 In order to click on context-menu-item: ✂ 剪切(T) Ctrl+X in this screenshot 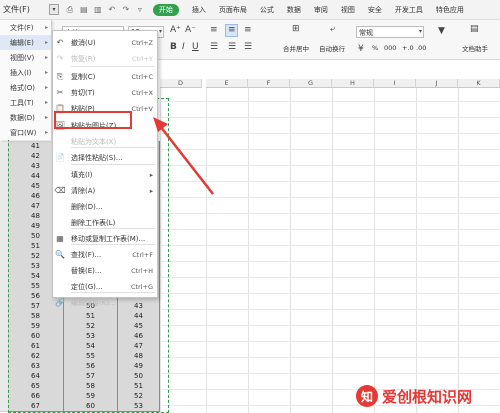, I will do `click(105, 92)`.